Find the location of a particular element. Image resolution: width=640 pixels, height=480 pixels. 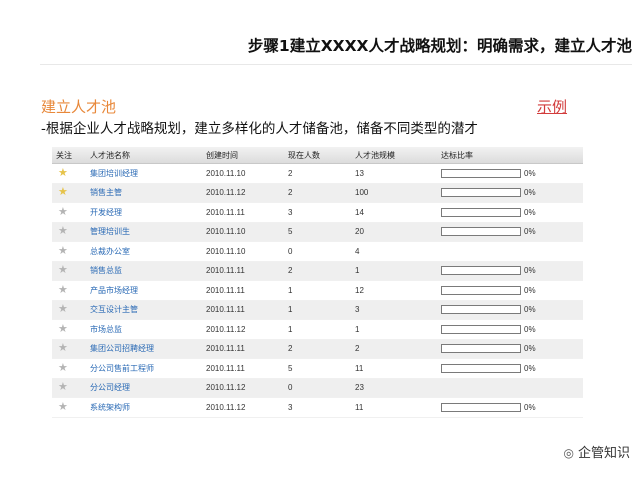

table-row: ★ 销售总监 2010.11.11 2 1 0% is located at coordinates (317, 271).